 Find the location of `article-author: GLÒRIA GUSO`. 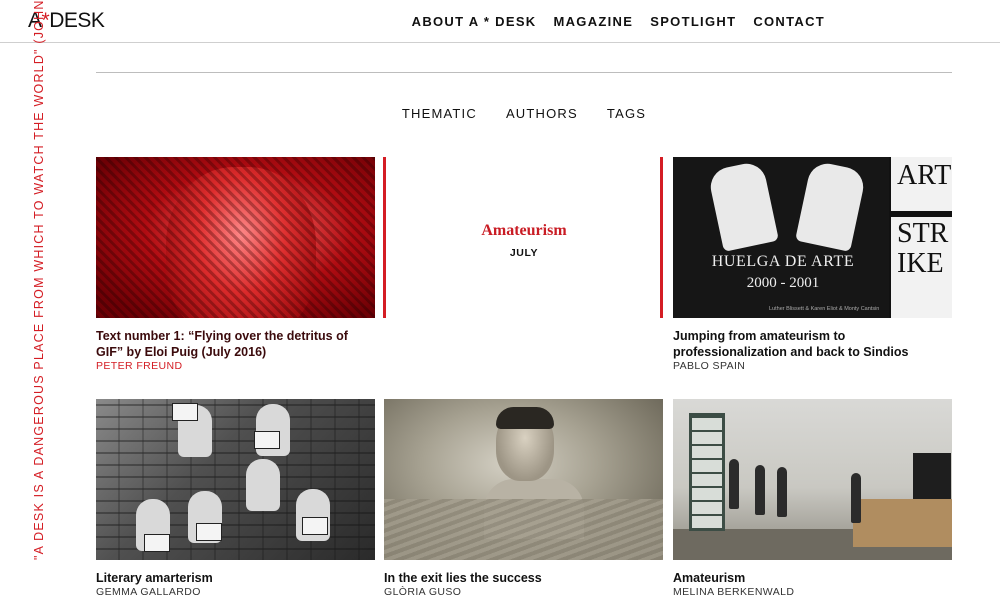

article-author: GLÒRIA GUSO is located at coordinates (422, 592).